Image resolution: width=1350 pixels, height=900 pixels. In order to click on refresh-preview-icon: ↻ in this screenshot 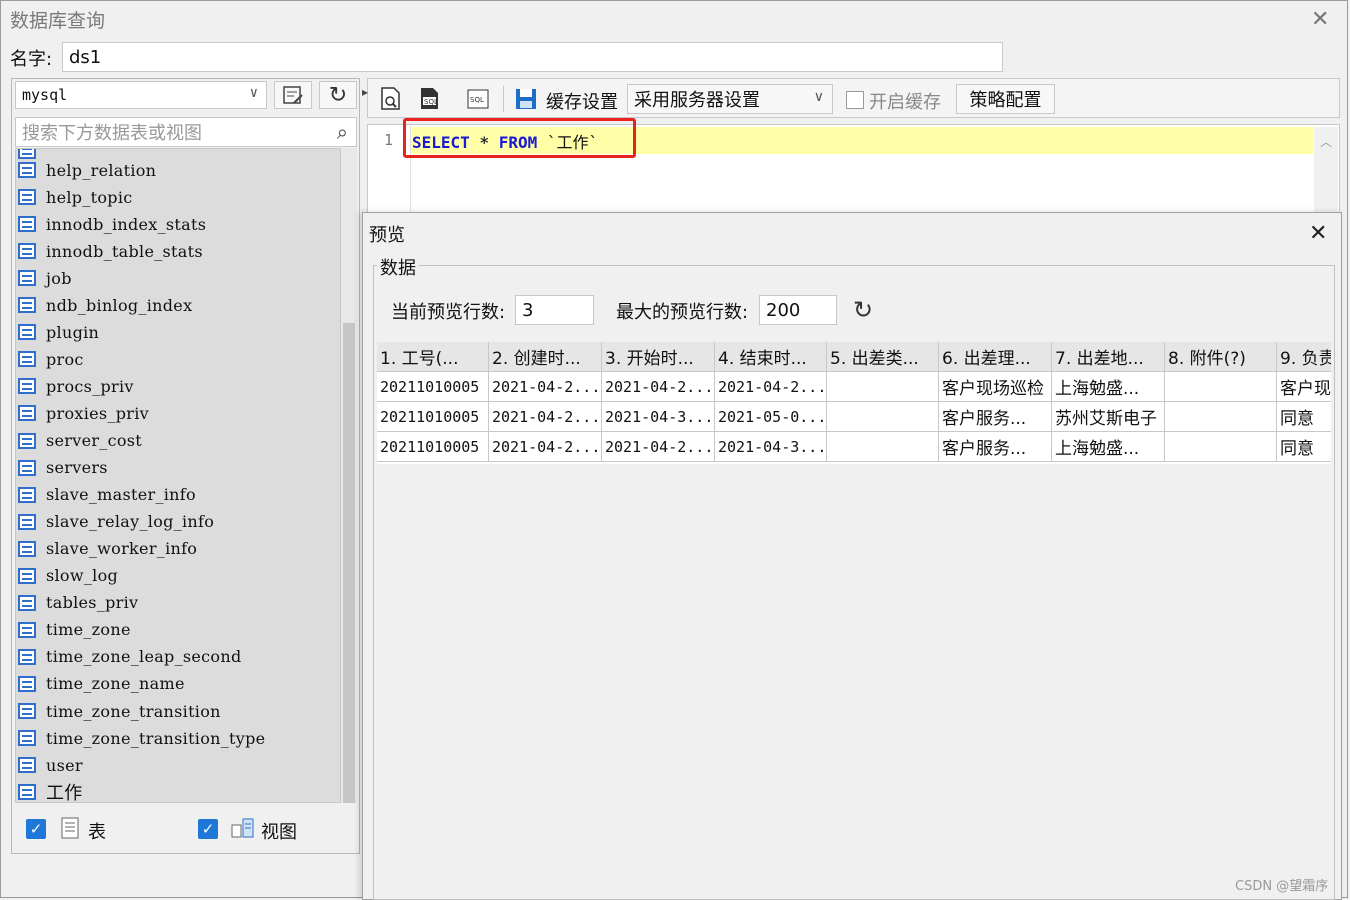, I will do `click(863, 310)`.